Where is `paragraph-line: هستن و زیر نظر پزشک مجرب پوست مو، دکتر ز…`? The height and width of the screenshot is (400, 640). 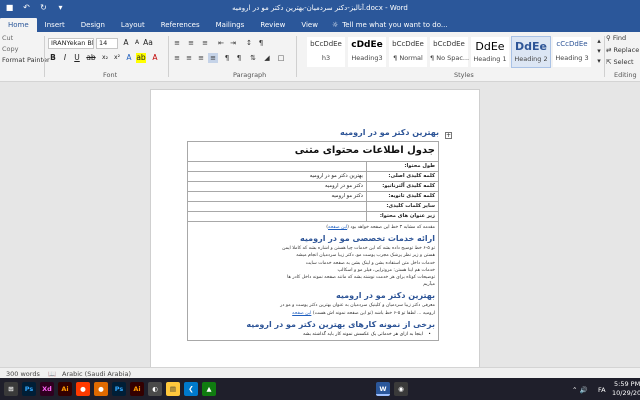 paragraph-line: هستن و زیر نظر پزشک مجرب پوست مو، دکتر ز… is located at coordinates (365, 256).